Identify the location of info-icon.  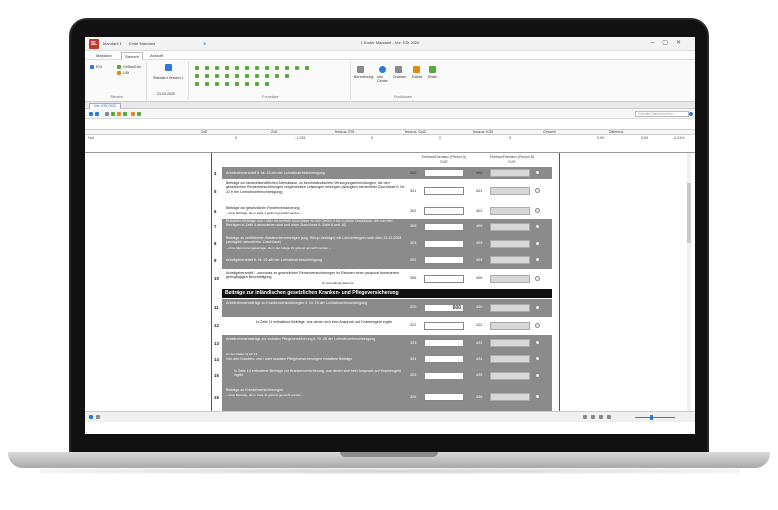
(382, 69).